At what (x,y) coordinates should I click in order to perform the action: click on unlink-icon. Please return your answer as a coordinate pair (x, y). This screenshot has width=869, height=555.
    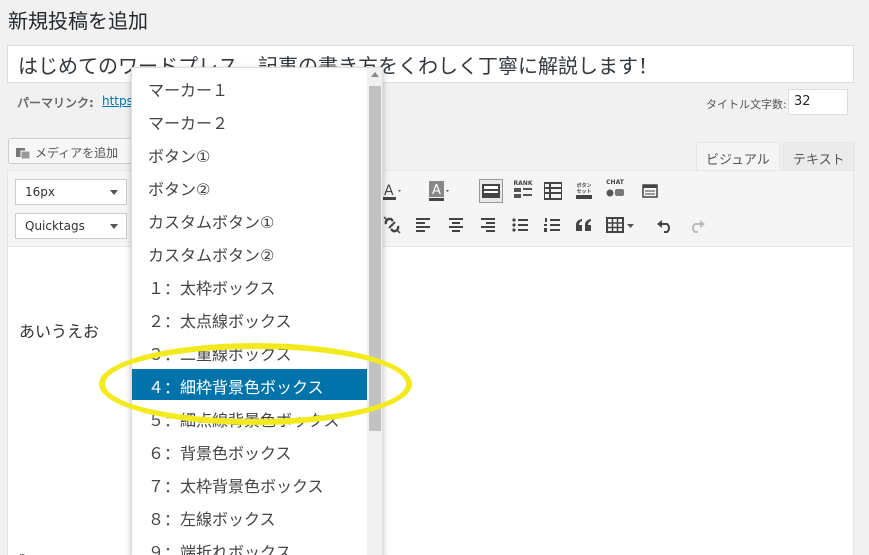
    Looking at the image, I should click on (392, 225).